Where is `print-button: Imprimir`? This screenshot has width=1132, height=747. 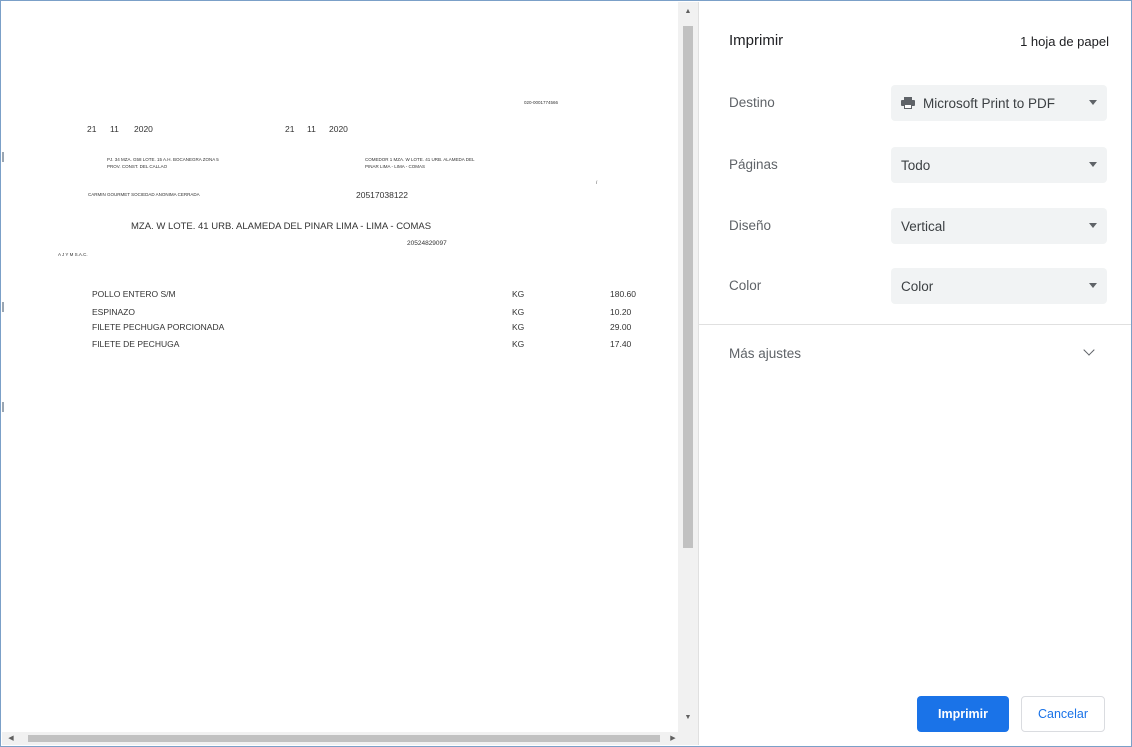
print-button: Imprimir is located at coordinates (963, 714).